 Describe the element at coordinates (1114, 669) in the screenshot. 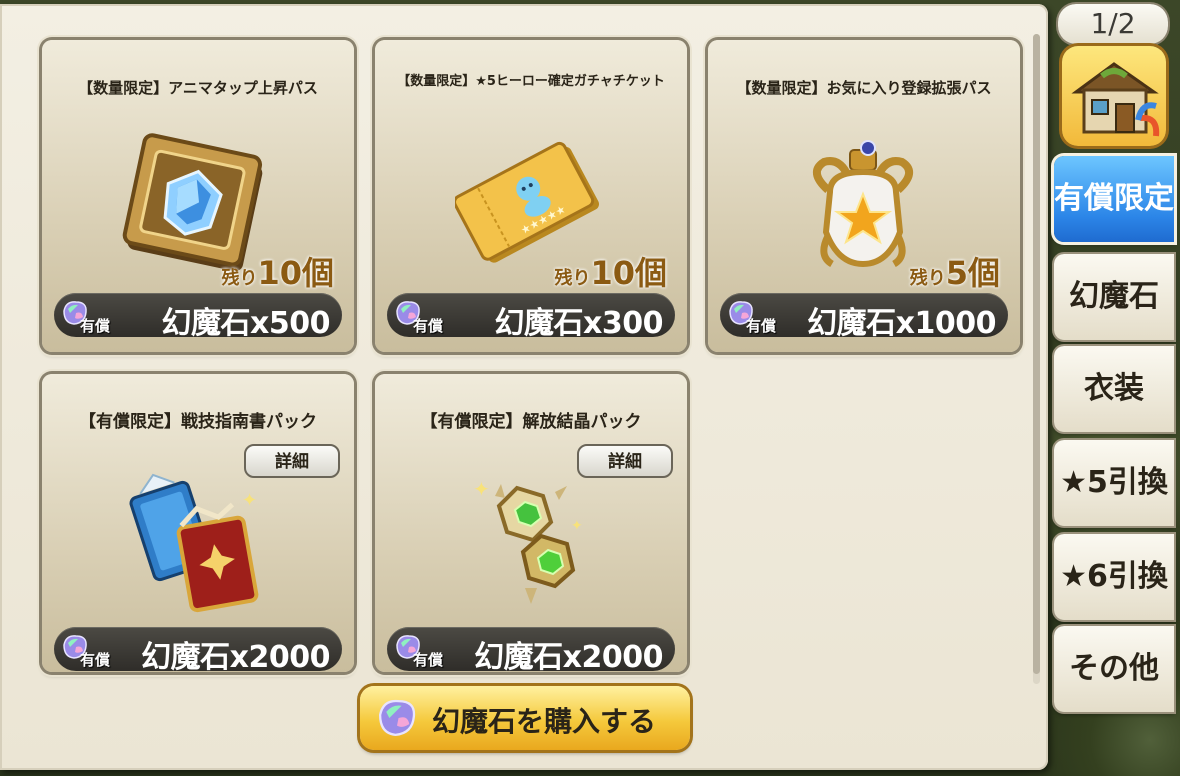

I see `tab-other: その他` at that location.